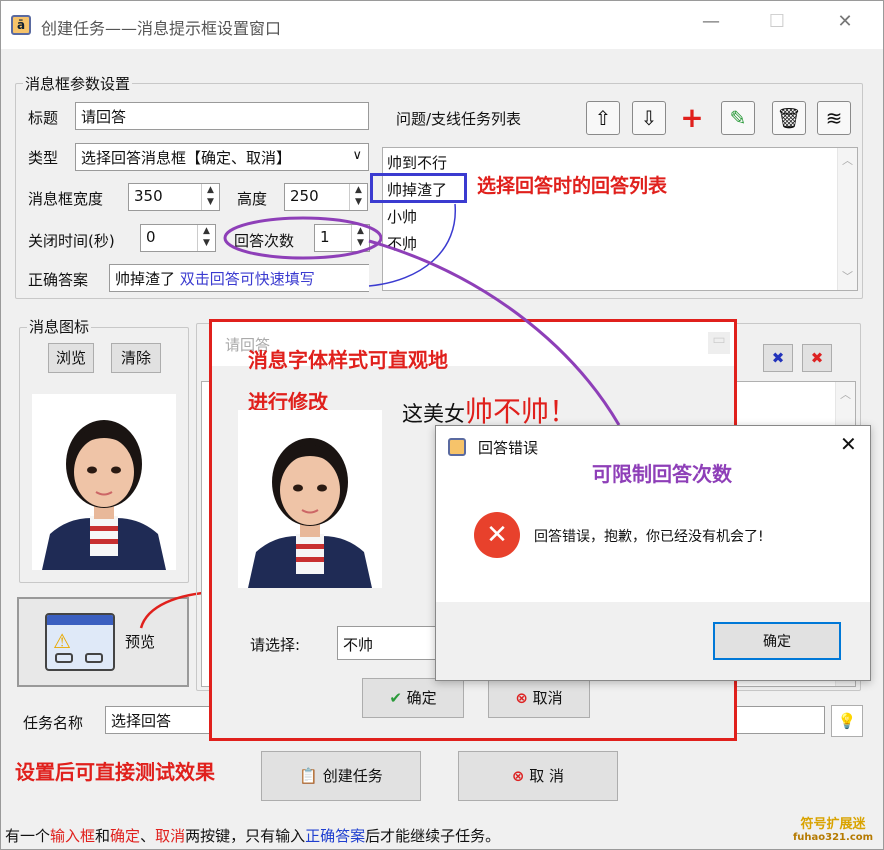  Describe the element at coordinates (508, 448) in the screenshot. I see `error-dialog-title: 回答错误` at that location.